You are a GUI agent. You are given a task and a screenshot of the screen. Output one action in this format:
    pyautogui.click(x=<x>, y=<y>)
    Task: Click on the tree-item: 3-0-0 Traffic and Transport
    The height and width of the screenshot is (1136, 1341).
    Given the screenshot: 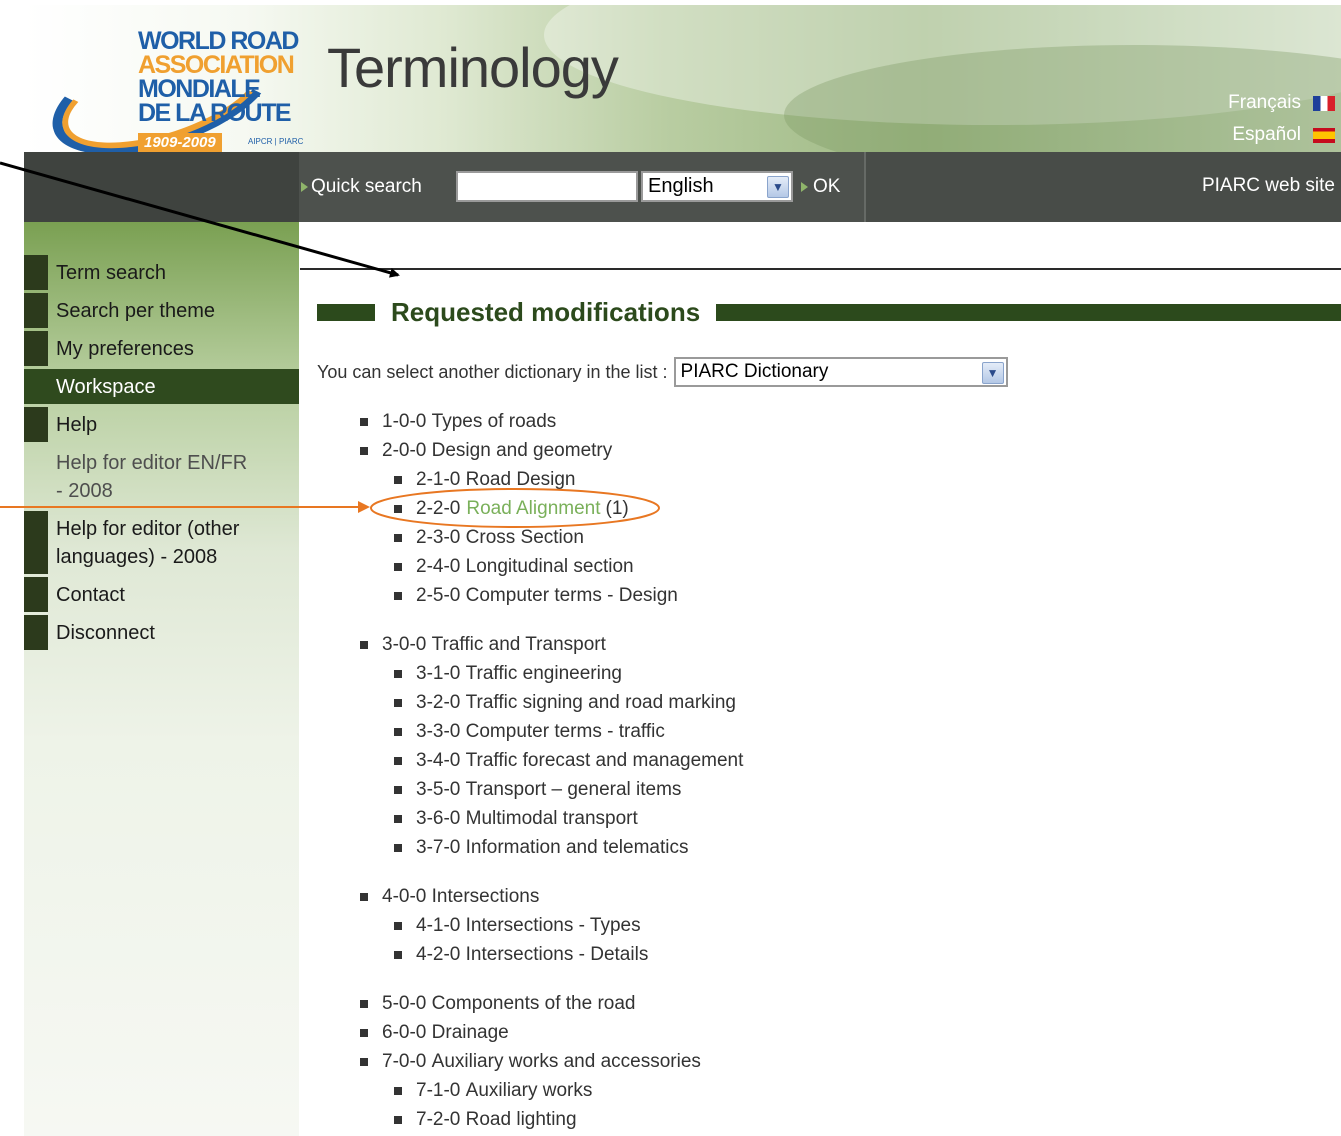 What is the action you would take?
    pyautogui.click(x=551, y=644)
    